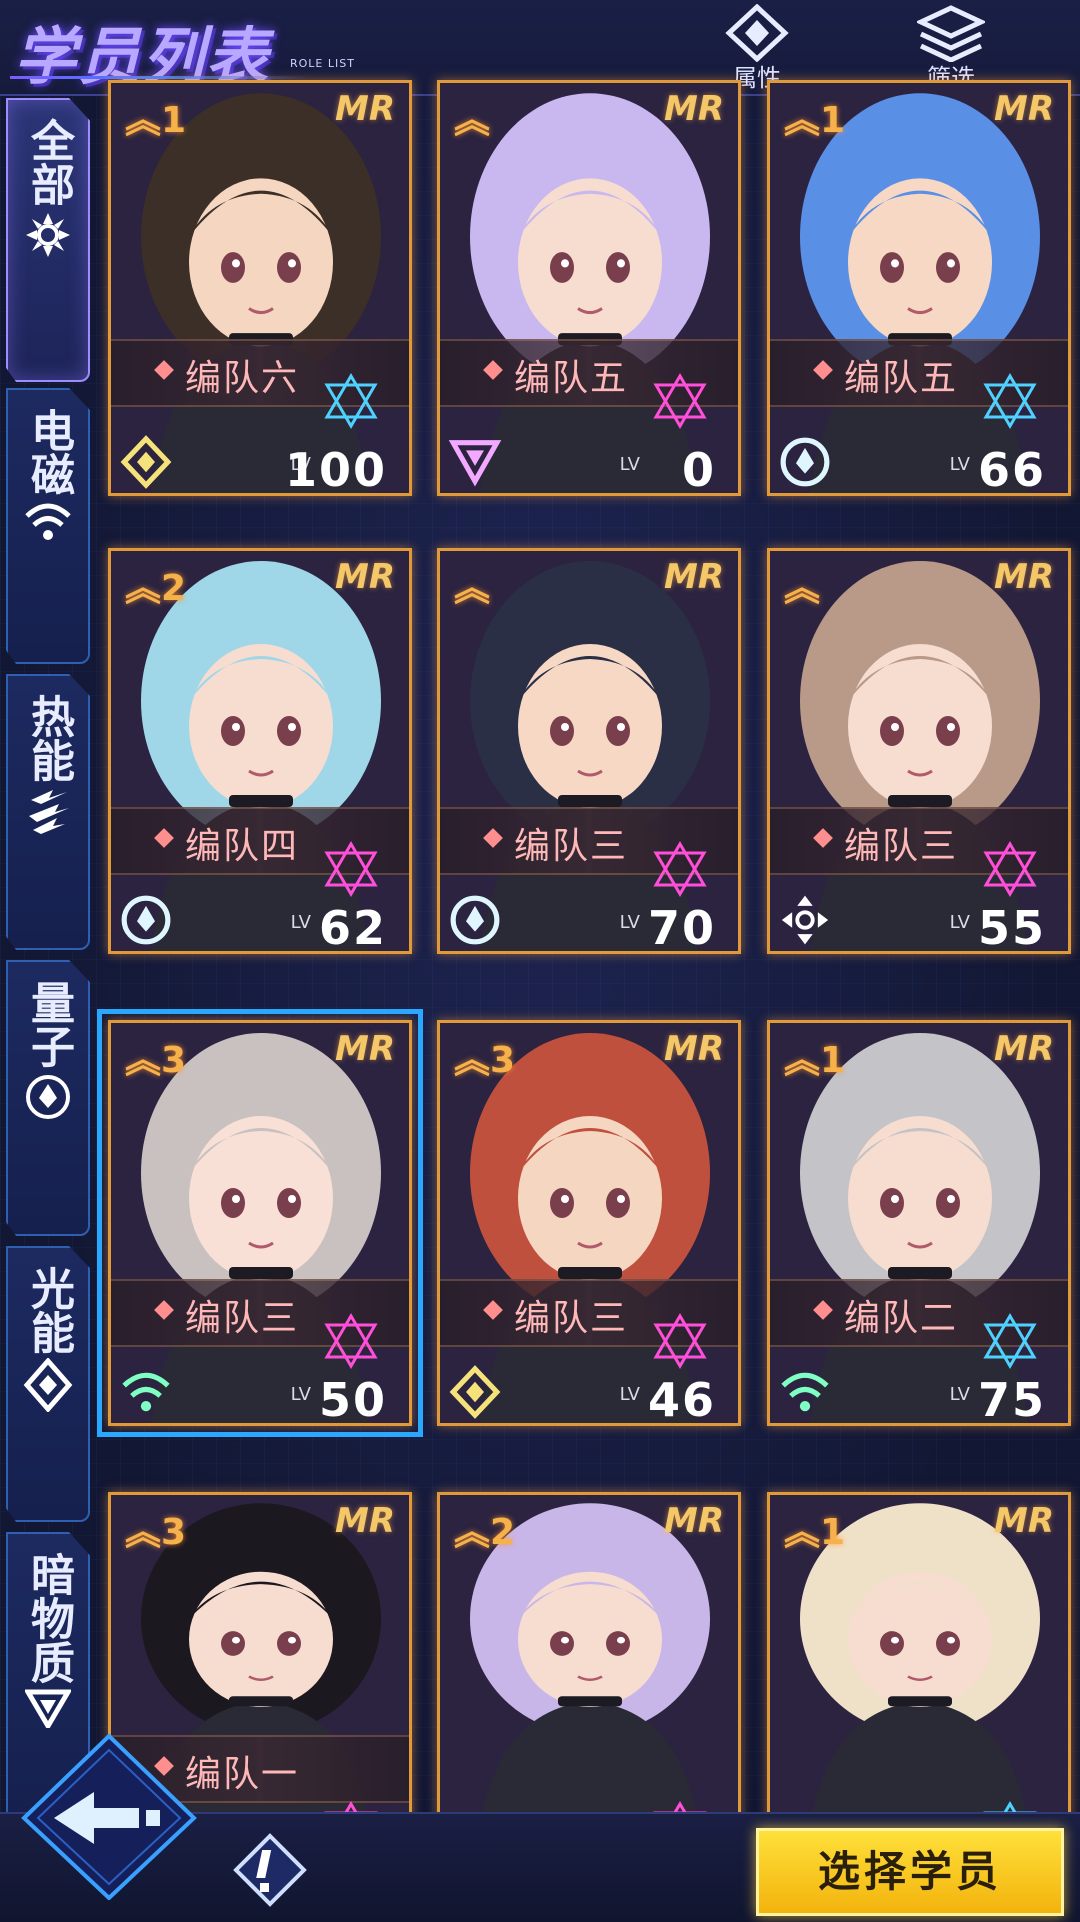 Image resolution: width=1080 pixels, height=1922 pixels. I want to click on tab-electromagnetic: 电磁, so click(48, 526).